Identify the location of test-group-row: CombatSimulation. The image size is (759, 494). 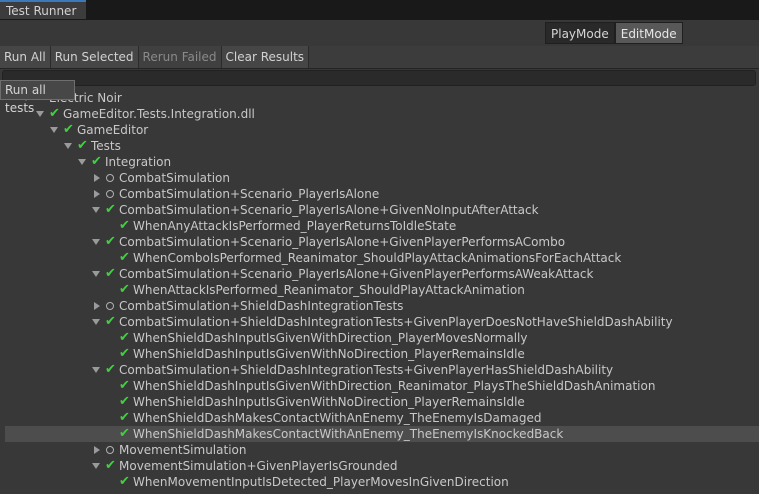
(379, 178).